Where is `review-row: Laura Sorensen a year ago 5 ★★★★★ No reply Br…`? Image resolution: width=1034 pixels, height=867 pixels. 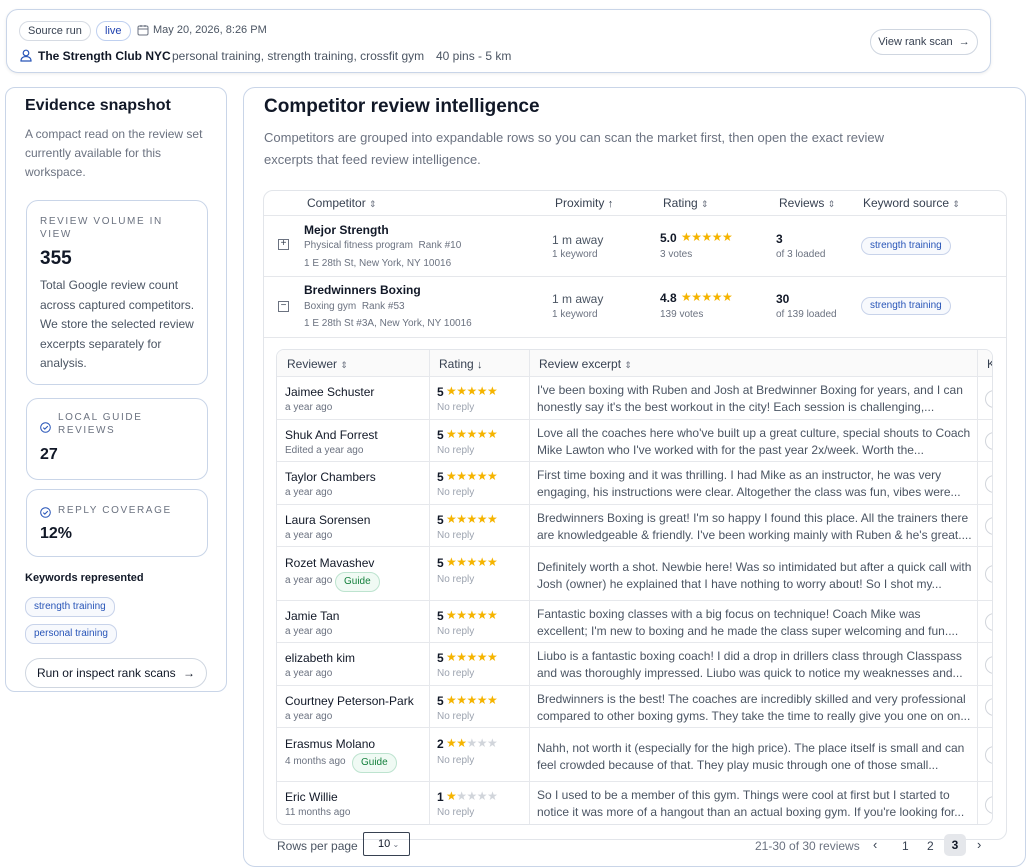
review-row: Laura Sorensen a year ago 5 ★★★★★ No reply Br… is located at coordinates (634, 525).